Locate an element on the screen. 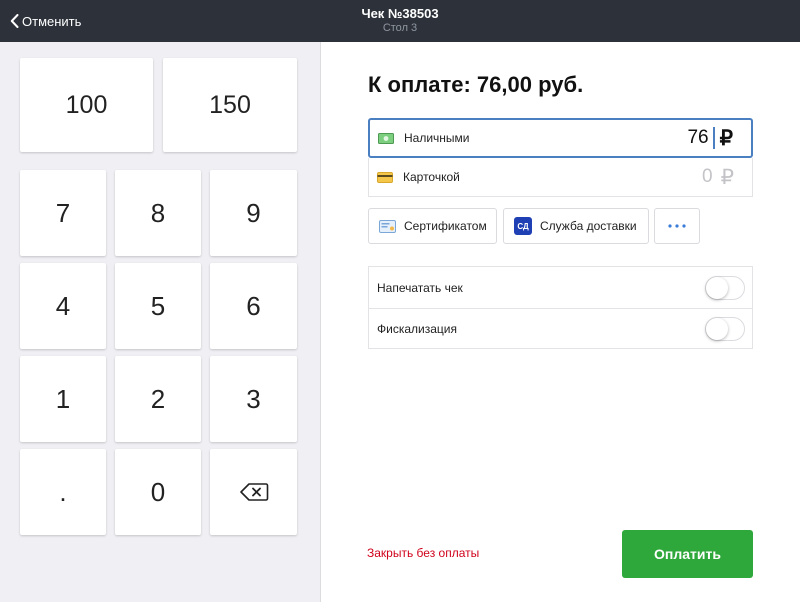 This screenshot has width=800, height=602. delivery-service-label: Служба доставки is located at coordinates (588, 226).